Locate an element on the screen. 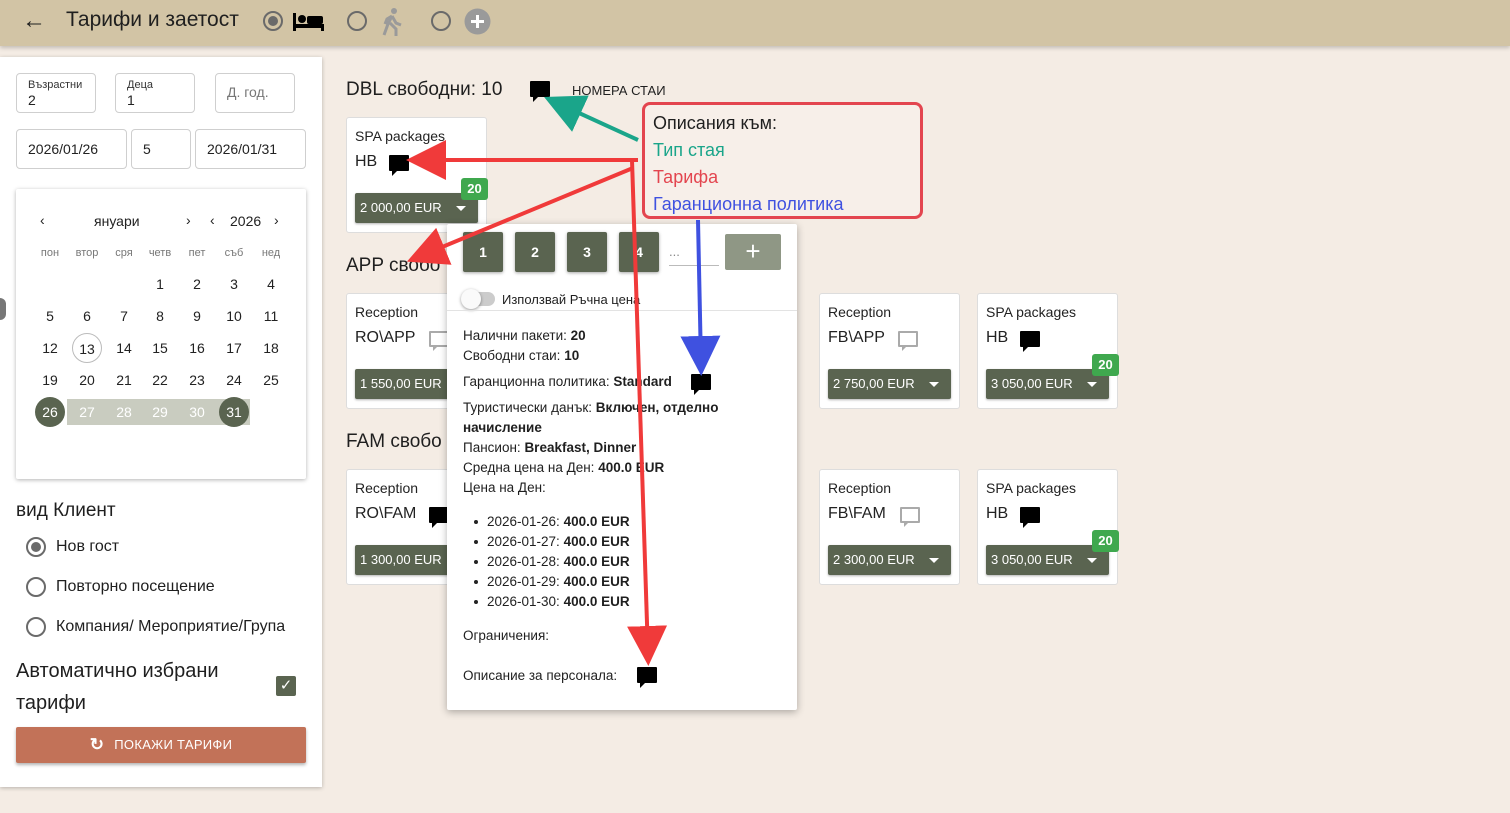  rate-card-fam-fb: Reception FB\FAM 2 300,00 EUR is located at coordinates (889, 527).